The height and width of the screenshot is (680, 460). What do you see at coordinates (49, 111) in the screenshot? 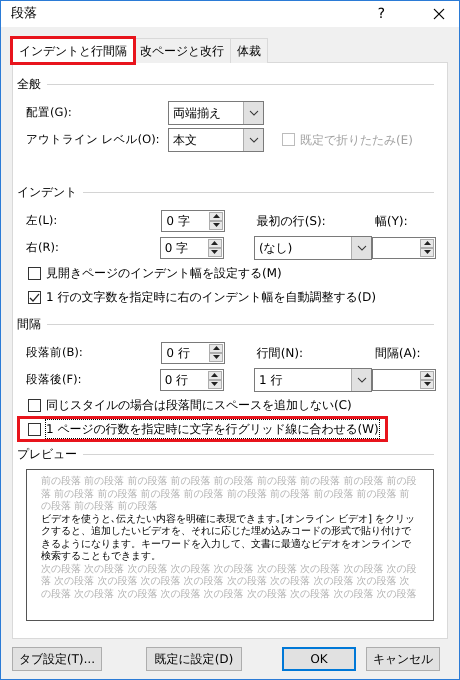
I see `field-label: 配置(G):` at bounding box center [49, 111].